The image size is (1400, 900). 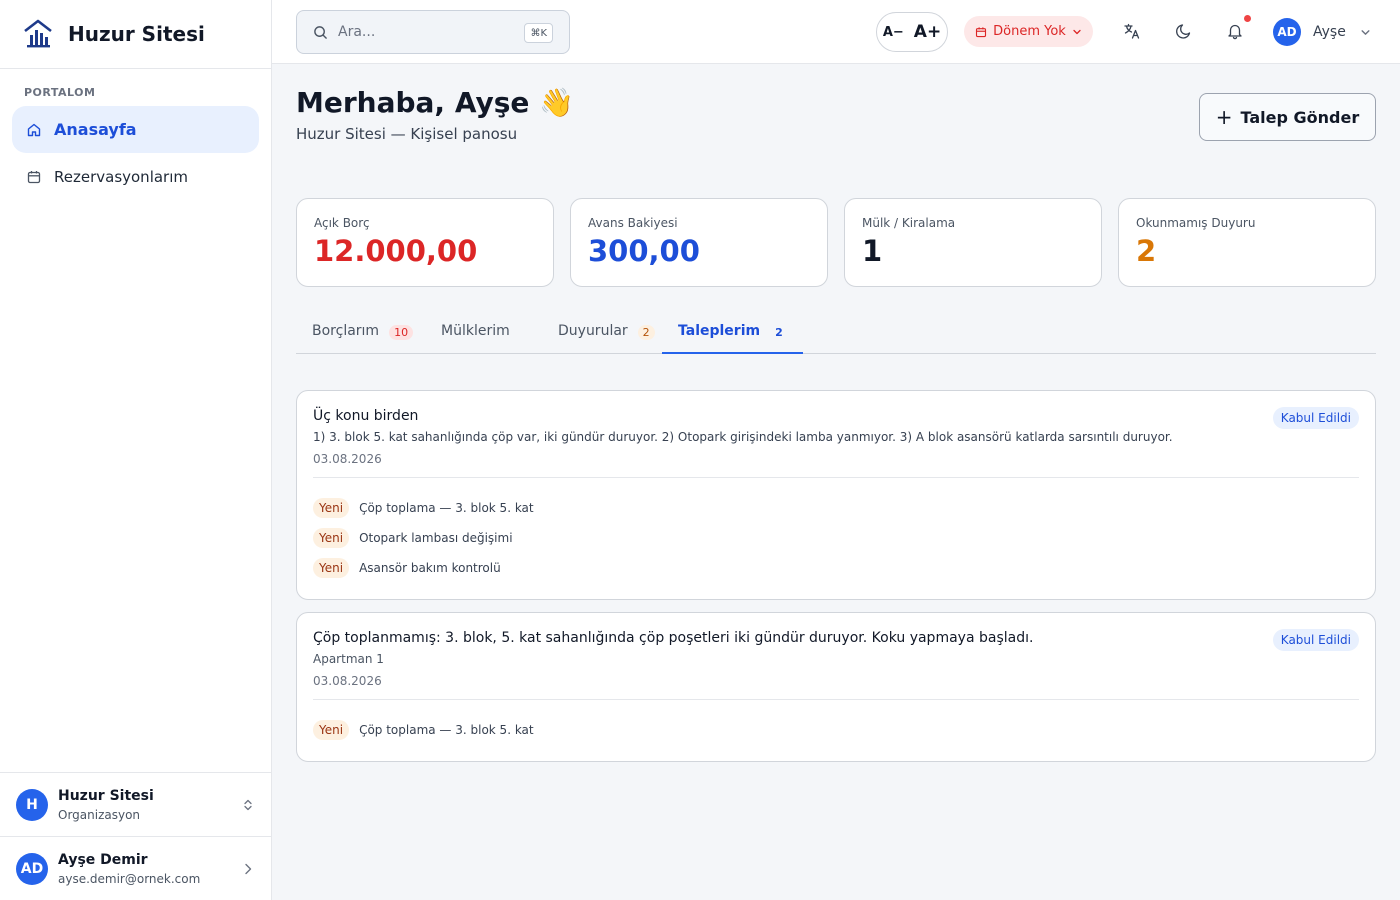 What do you see at coordinates (401, 332) in the screenshot?
I see `tab-badge: 10` at bounding box center [401, 332].